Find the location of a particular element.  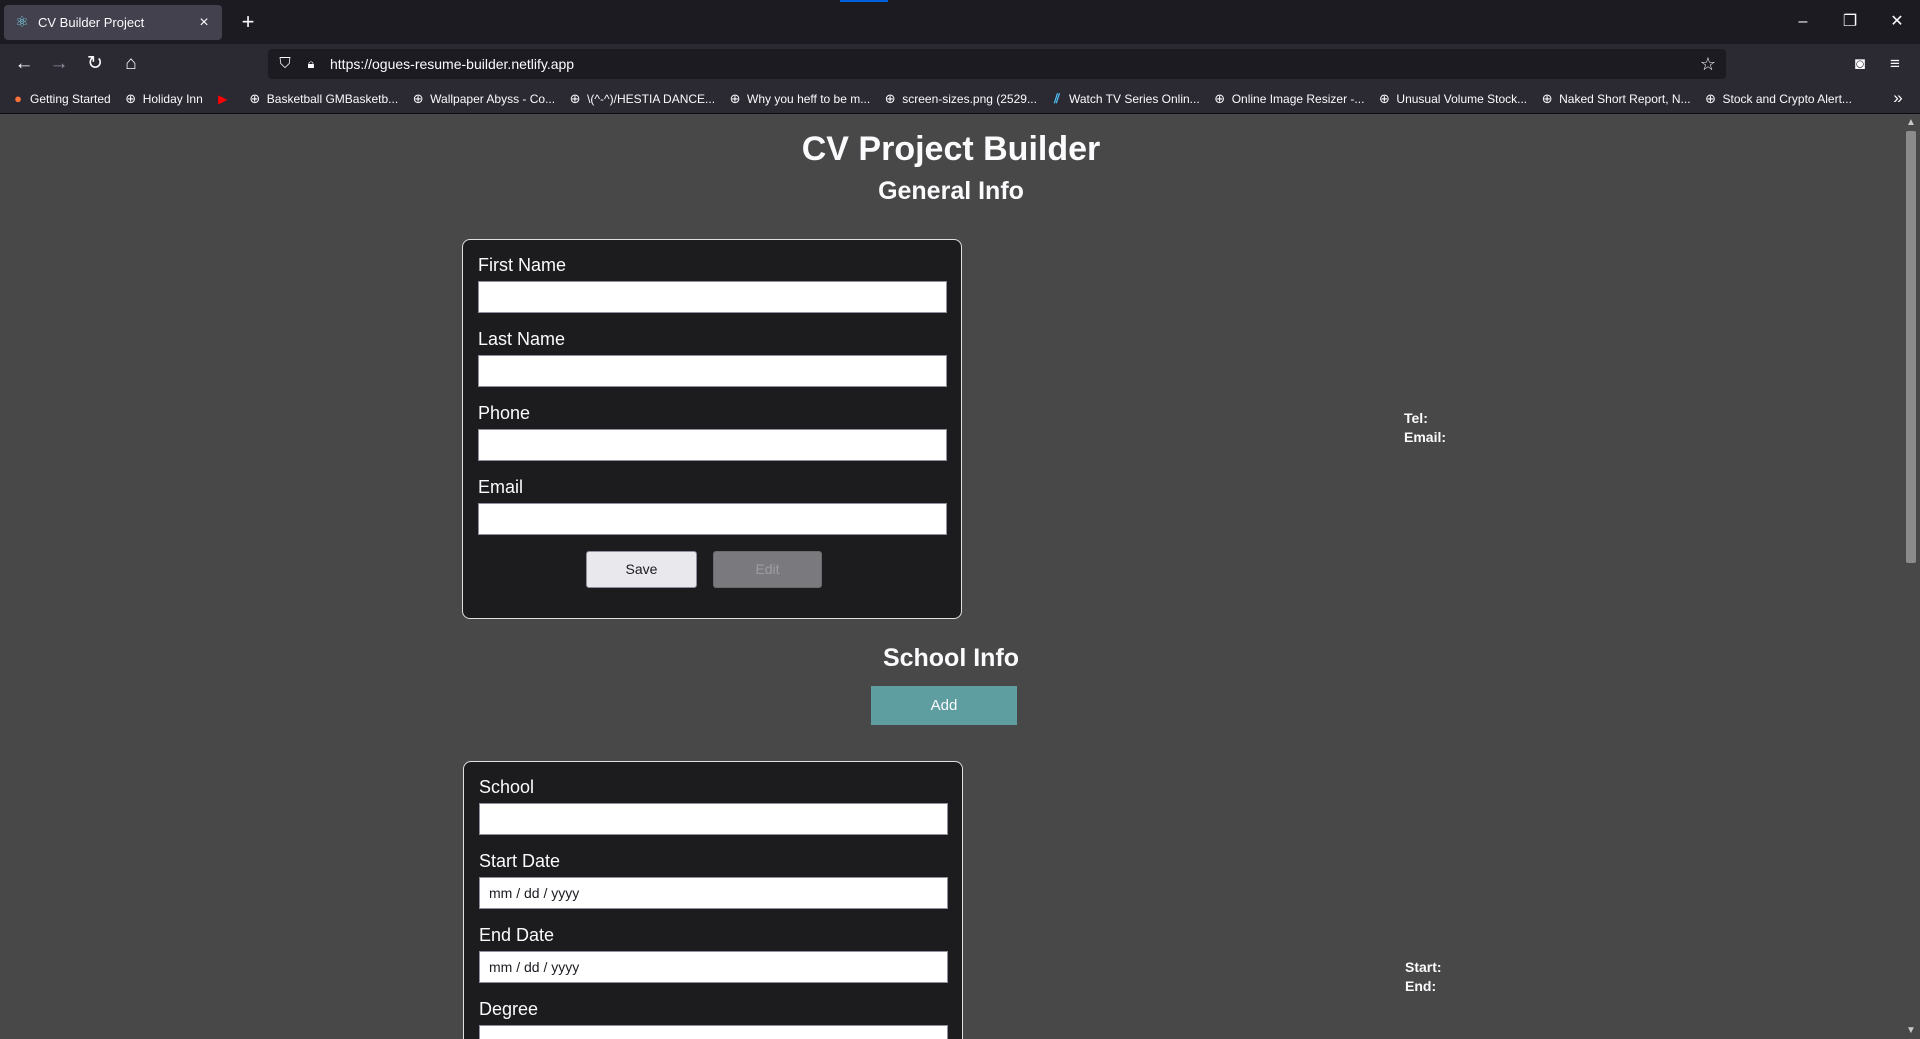

reload-icon: ↻ is located at coordinates (95, 64).